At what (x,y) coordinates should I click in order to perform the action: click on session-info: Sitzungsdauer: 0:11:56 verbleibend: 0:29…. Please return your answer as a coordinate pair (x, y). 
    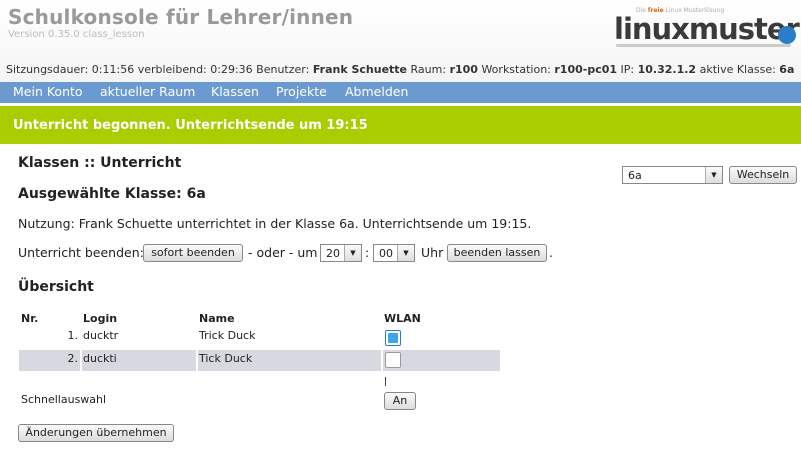
    Looking at the image, I should click on (400, 69).